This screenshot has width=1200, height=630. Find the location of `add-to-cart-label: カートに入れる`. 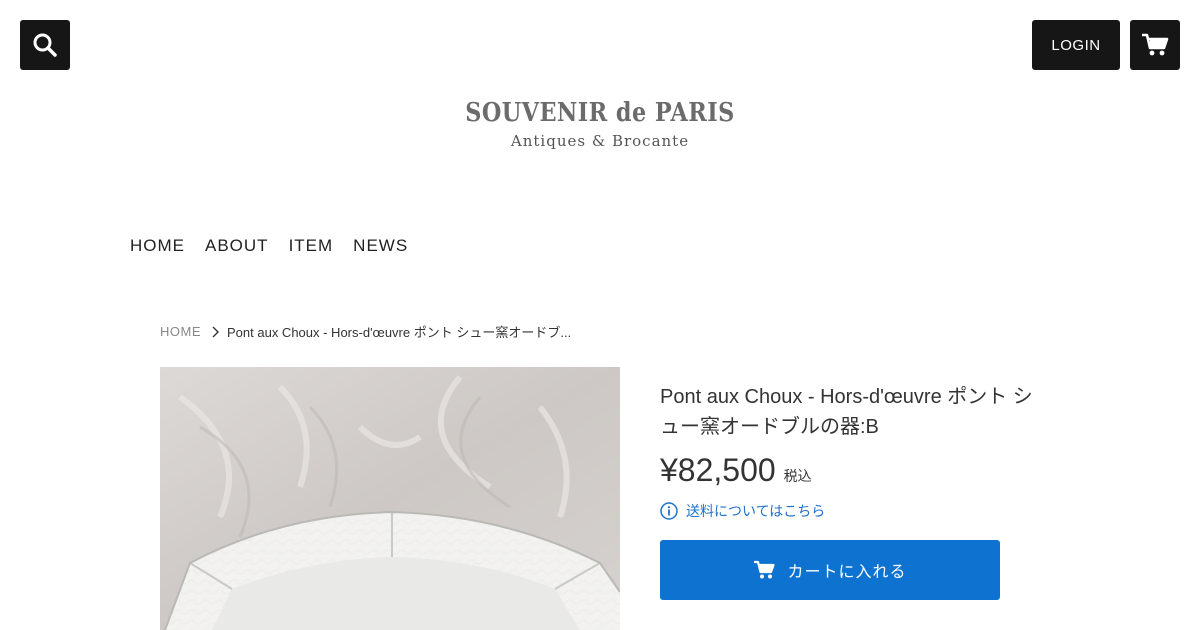

add-to-cart-label: カートに入れる is located at coordinates (847, 572).